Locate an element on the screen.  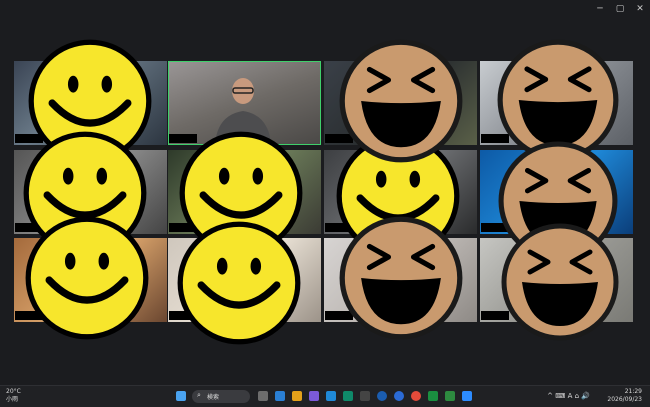
hp-icon is located at coordinates (382, 396).